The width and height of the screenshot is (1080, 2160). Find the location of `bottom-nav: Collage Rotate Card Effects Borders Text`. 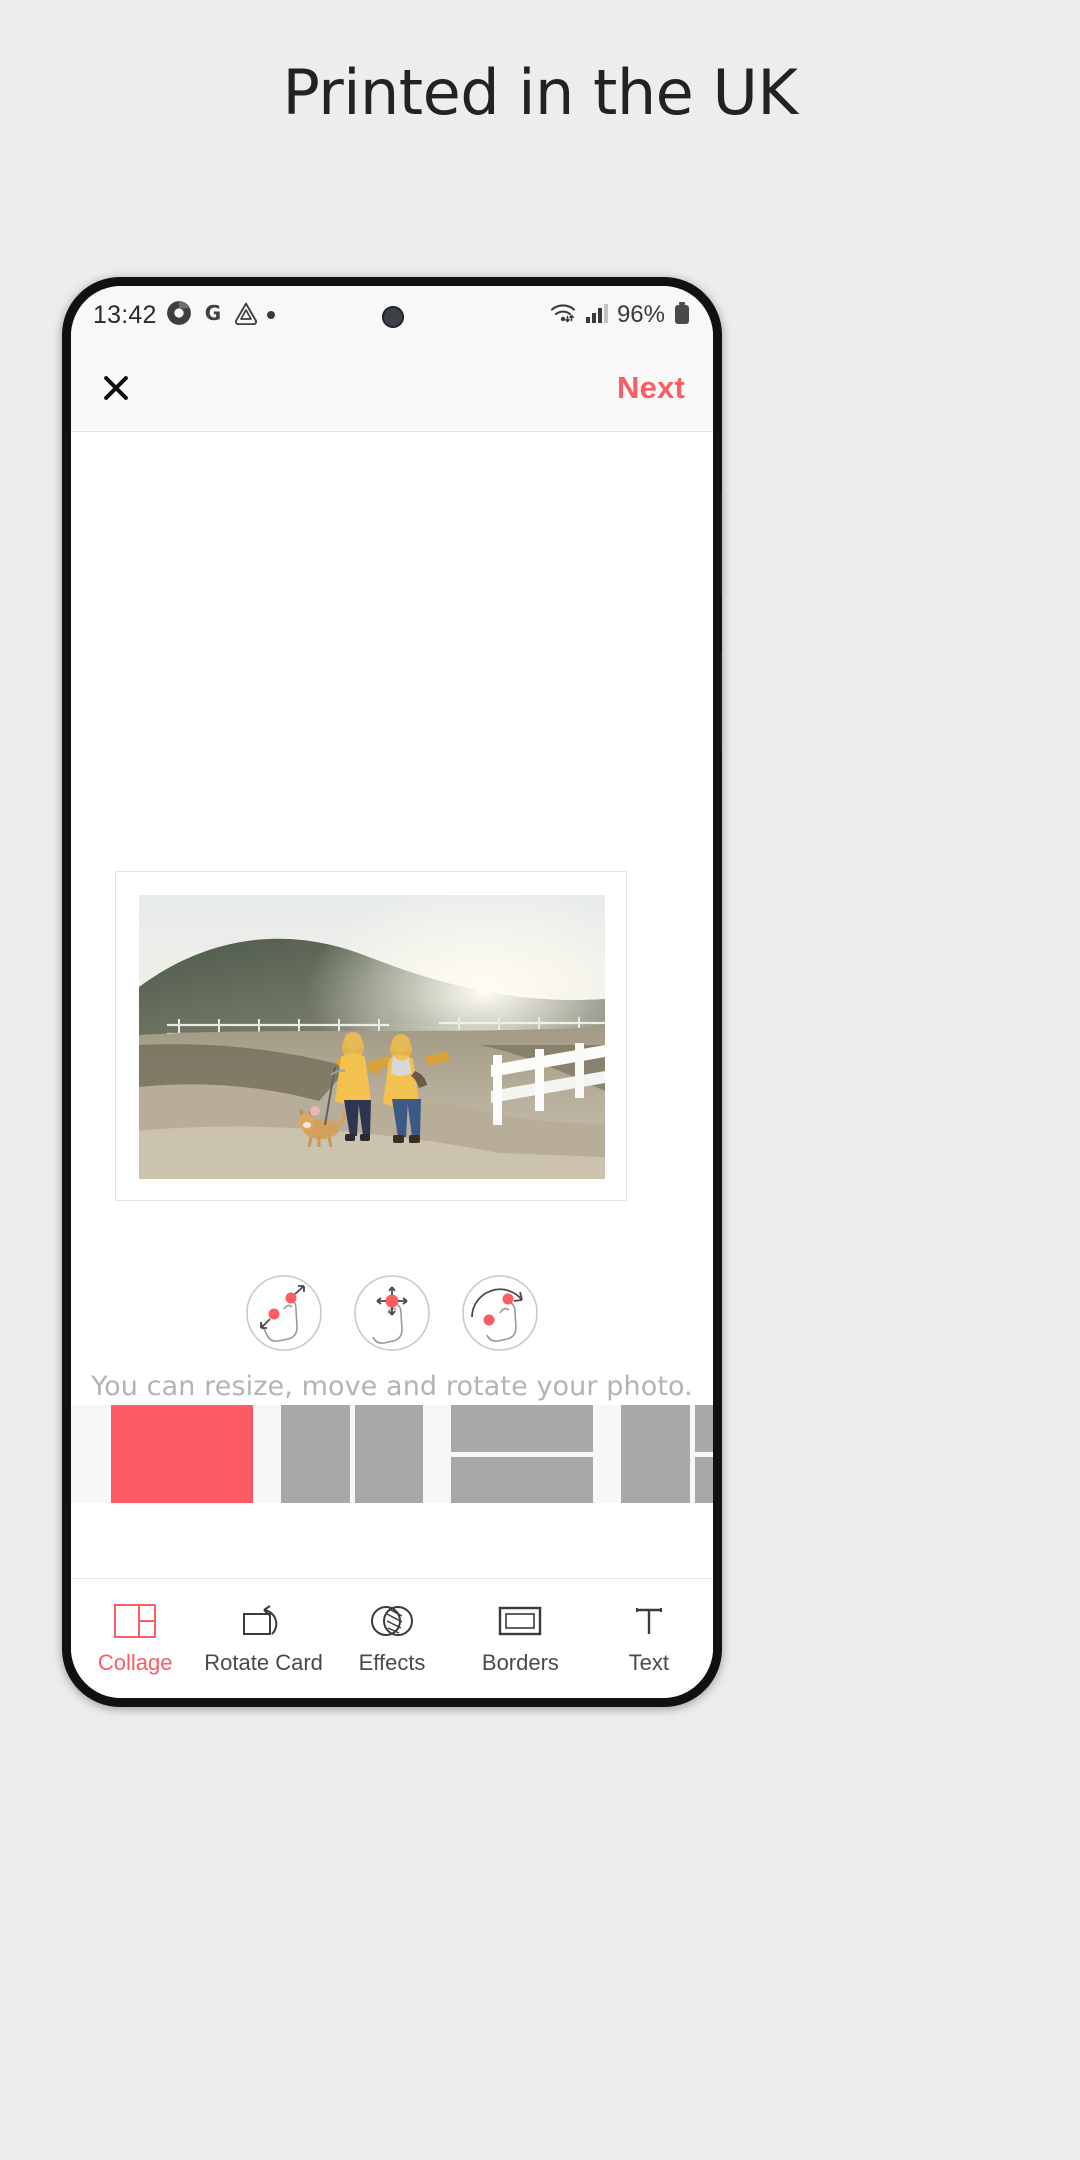

bottom-nav: Collage Rotate Card Effects Borders Text is located at coordinates (392, 1638).